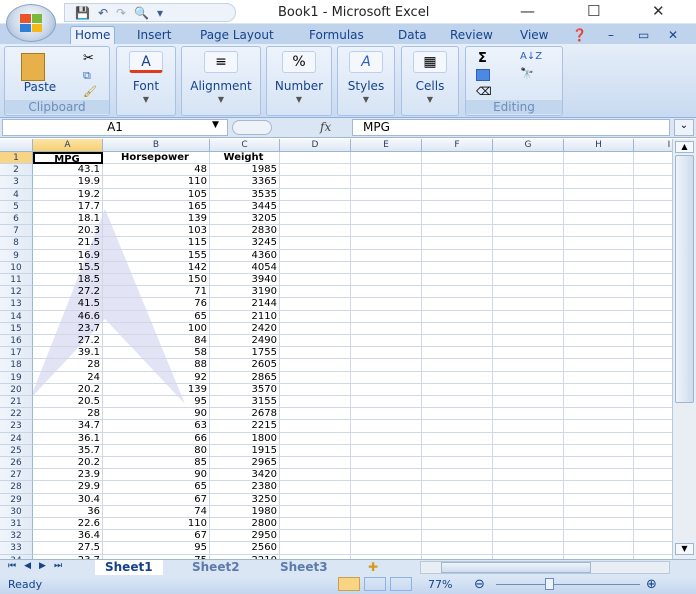 This screenshot has width=696, height=594. I want to click on help-icon: ❓, so click(579, 35).